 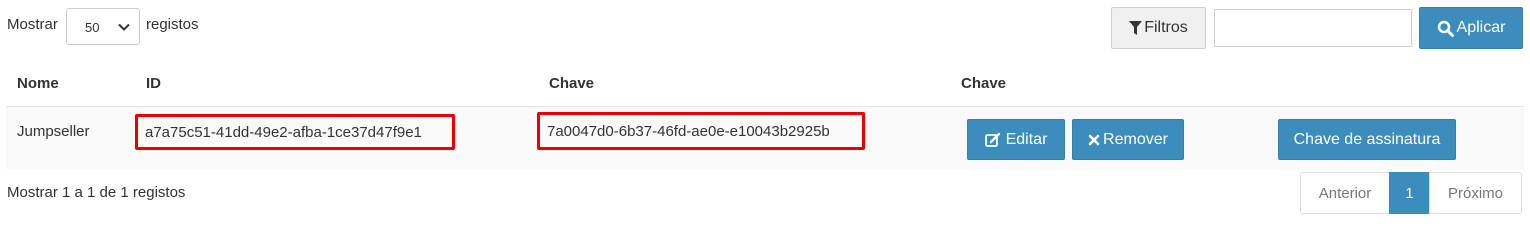 I want to click on chevron-down-icon, so click(x=124, y=27).